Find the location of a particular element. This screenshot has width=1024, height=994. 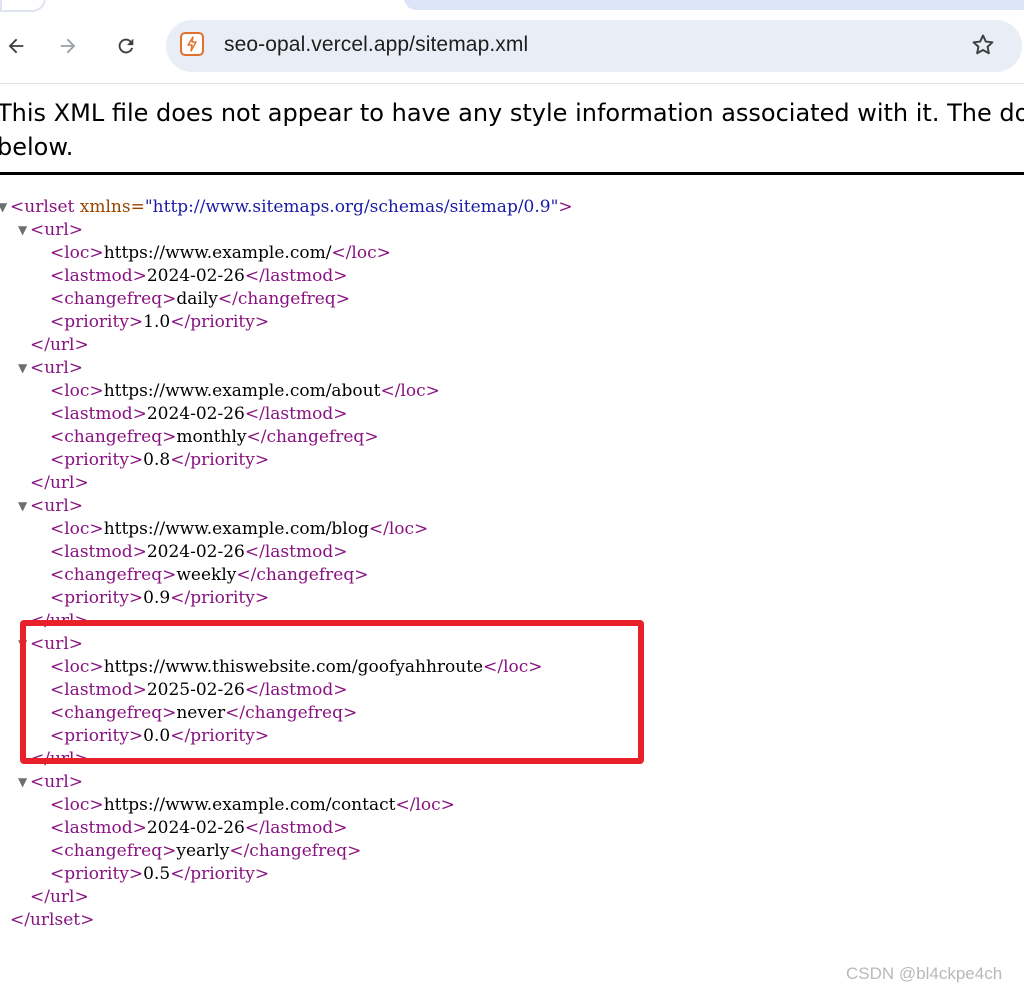

changefreq-value: weekly is located at coordinates (206, 575).